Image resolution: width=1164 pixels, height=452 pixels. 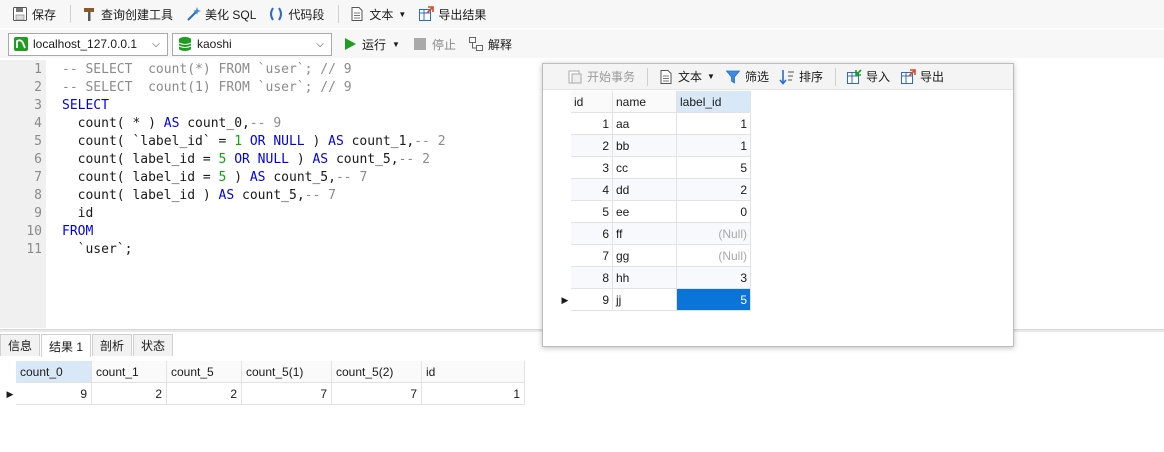 I want to click on table-cell: gg, so click(x=645, y=256).